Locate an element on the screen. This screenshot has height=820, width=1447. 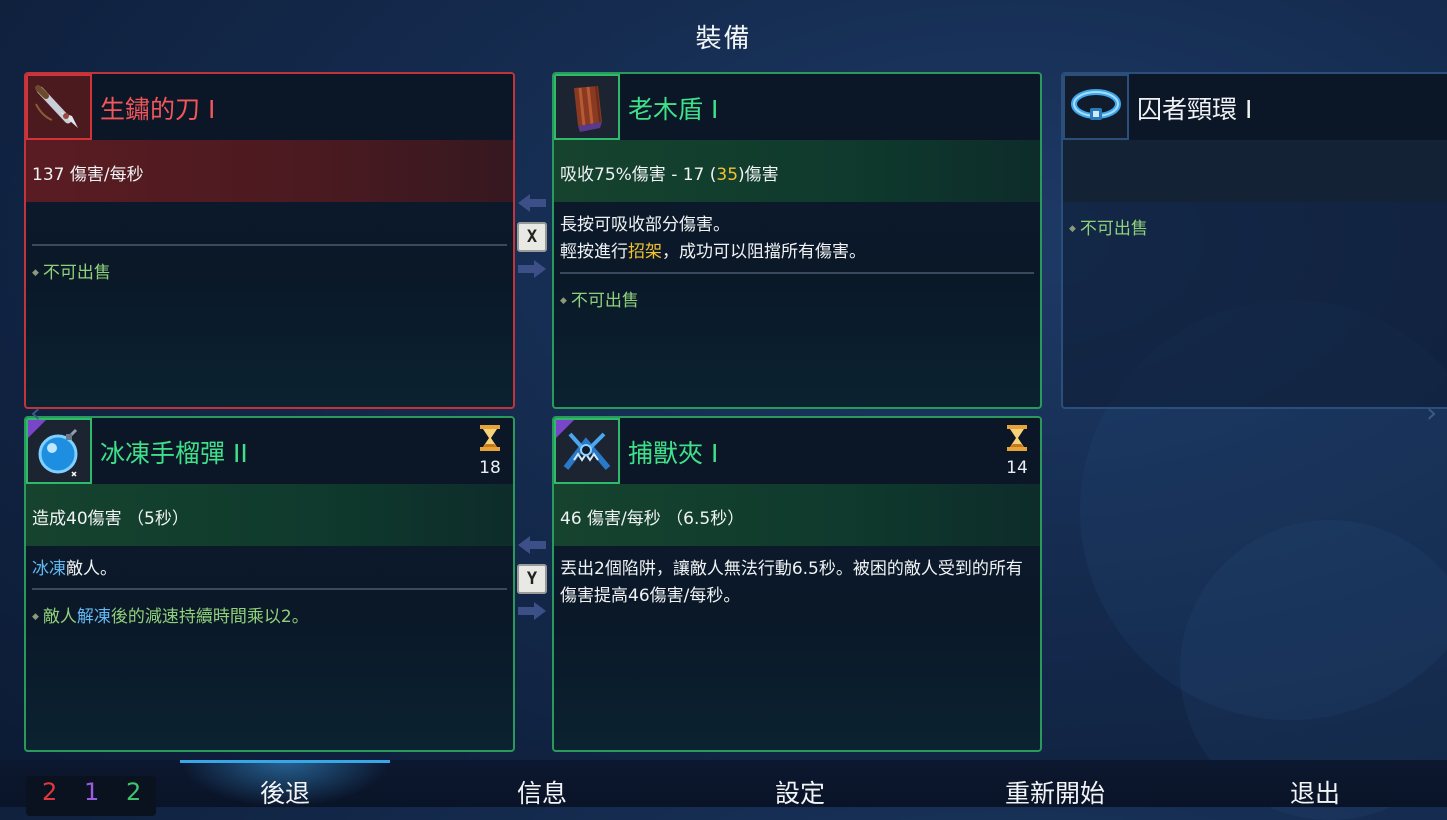
swap-key-x: X is located at coordinates (532, 237).